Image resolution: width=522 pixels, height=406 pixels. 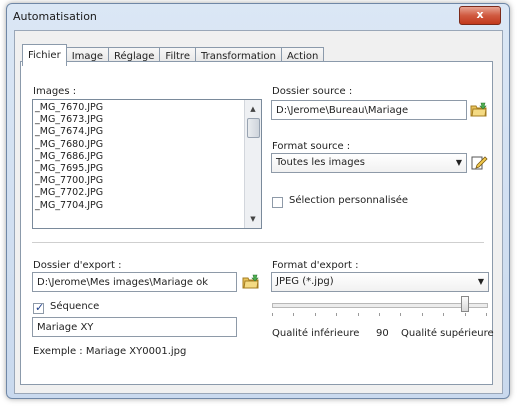 What do you see at coordinates (134, 327) in the screenshot?
I see `sequence-input: Mariage XY` at bounding box center [134, 327].